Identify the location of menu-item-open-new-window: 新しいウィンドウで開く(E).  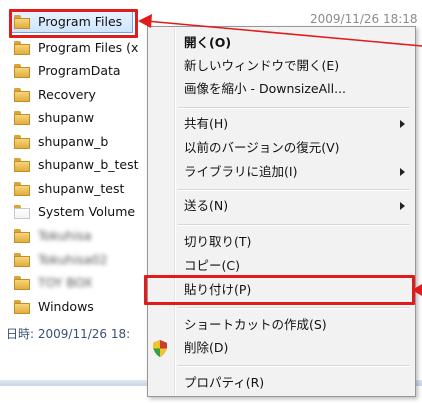
(261, 66).